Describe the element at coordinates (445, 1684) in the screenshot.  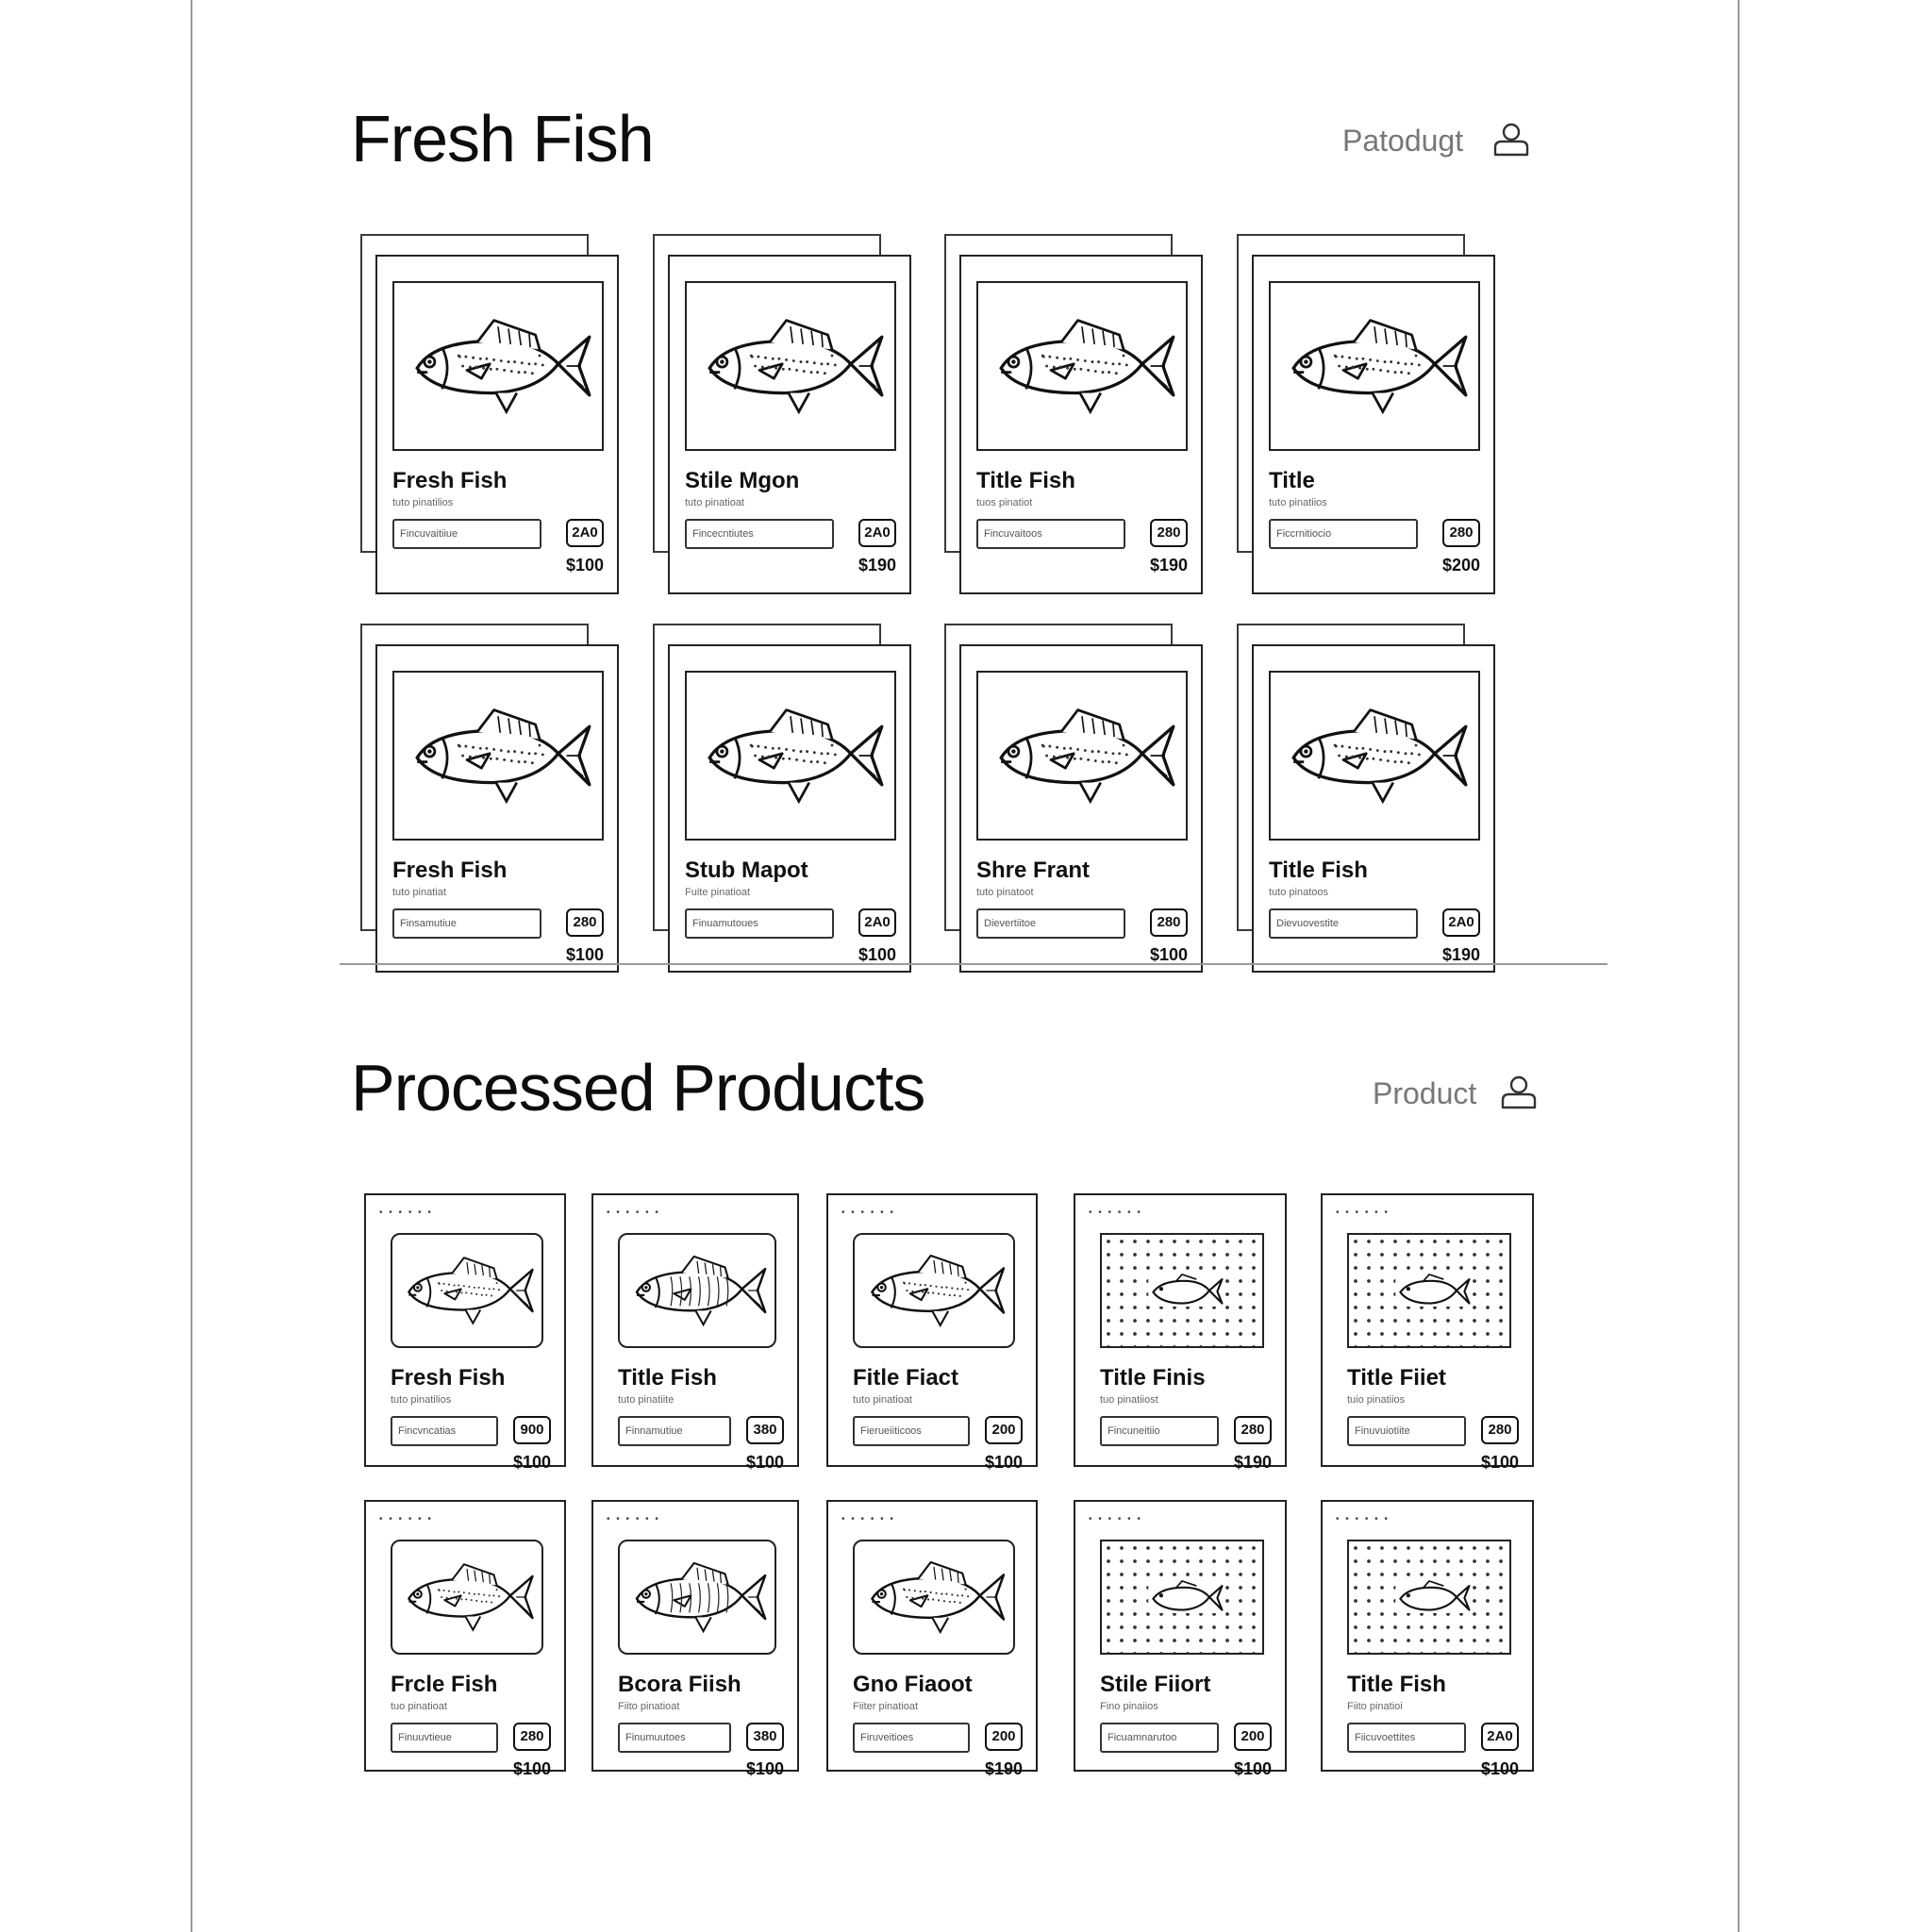
I see `product-title: Frcle Fish` at that location.